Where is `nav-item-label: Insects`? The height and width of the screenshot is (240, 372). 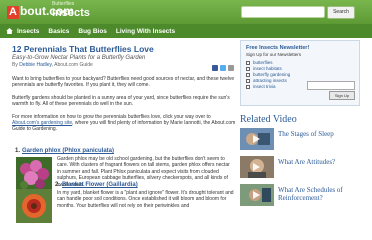
nav-item-label: Insects is located at coordinates (28, 31).